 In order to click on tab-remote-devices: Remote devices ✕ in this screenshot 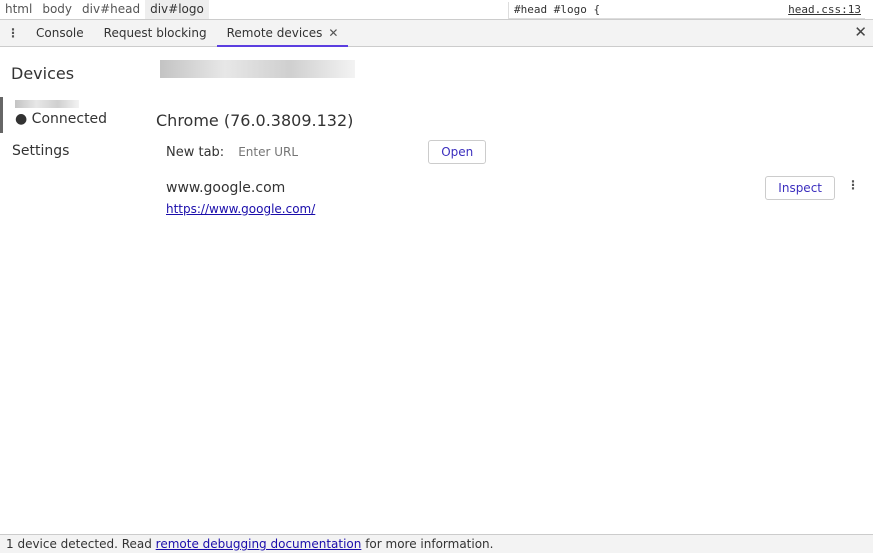, I will do `click(282, 33)`.